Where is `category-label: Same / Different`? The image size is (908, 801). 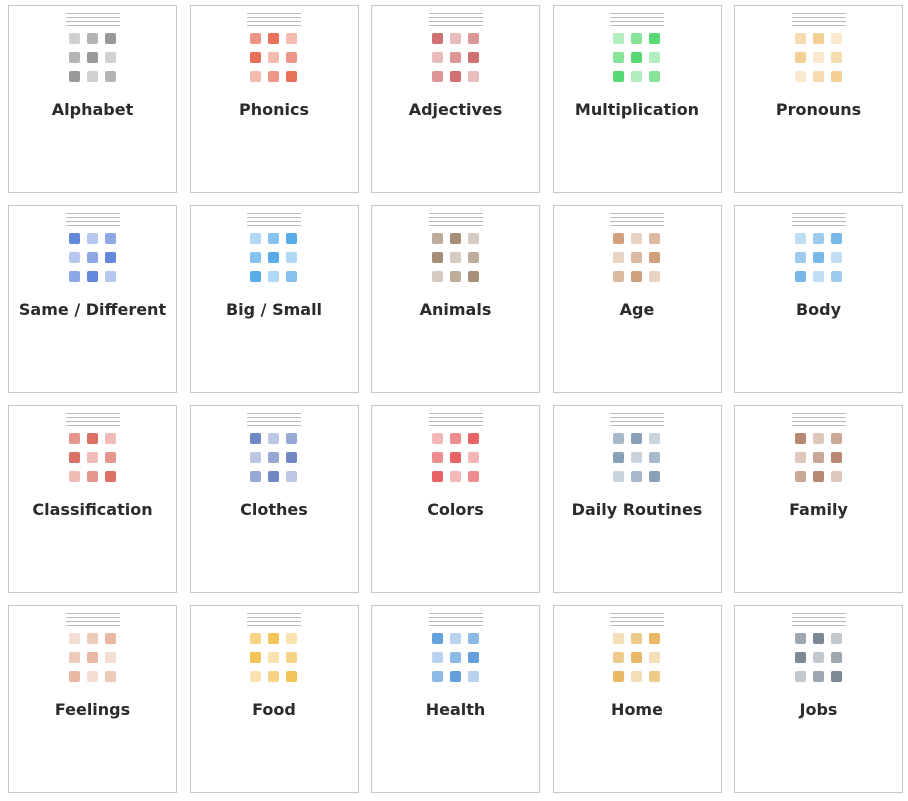 category-label: Same / Different is located at coordinates (92, 309).